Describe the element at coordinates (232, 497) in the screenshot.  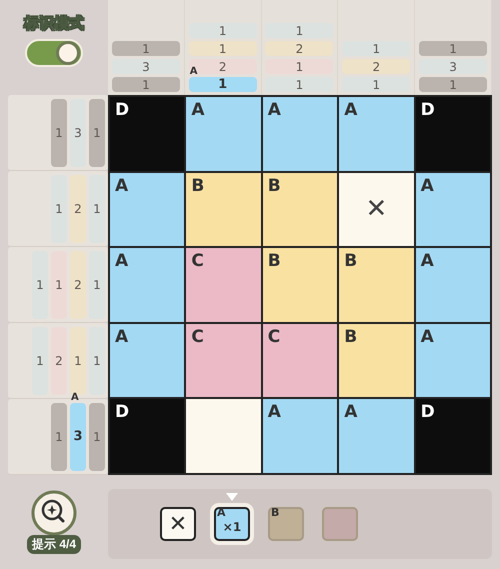
I see `caret-icon` at that location.